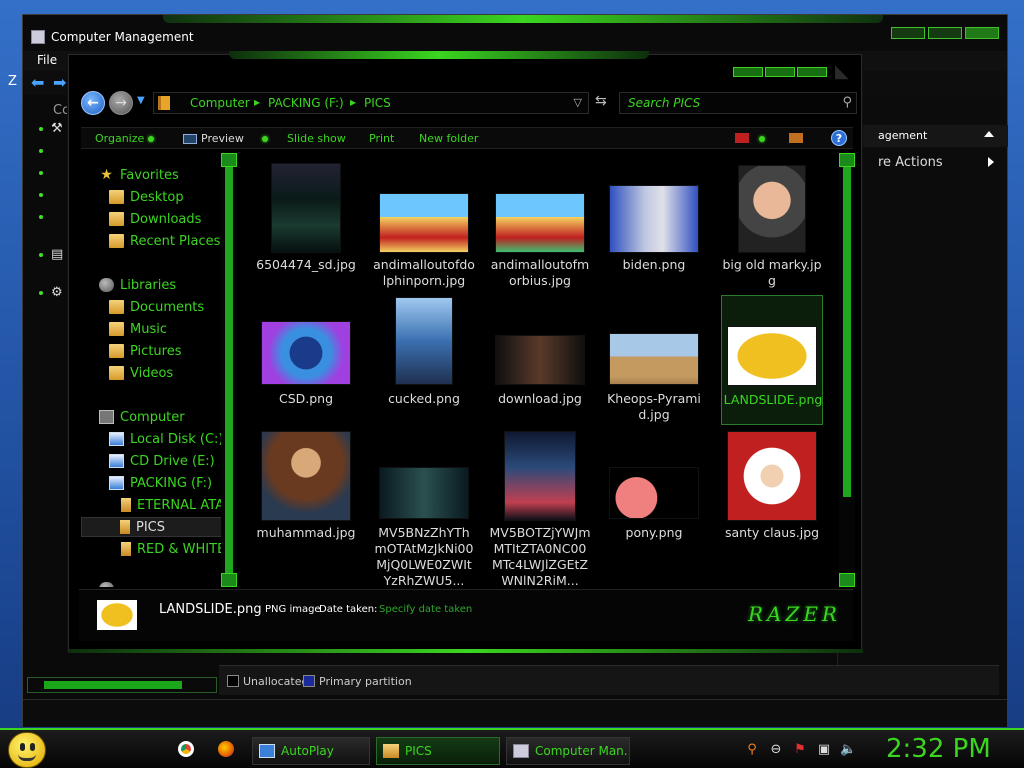 The width and height of the screenshot is (1024, 768). I want to click on search-box: ⚲, so click(738, 103).